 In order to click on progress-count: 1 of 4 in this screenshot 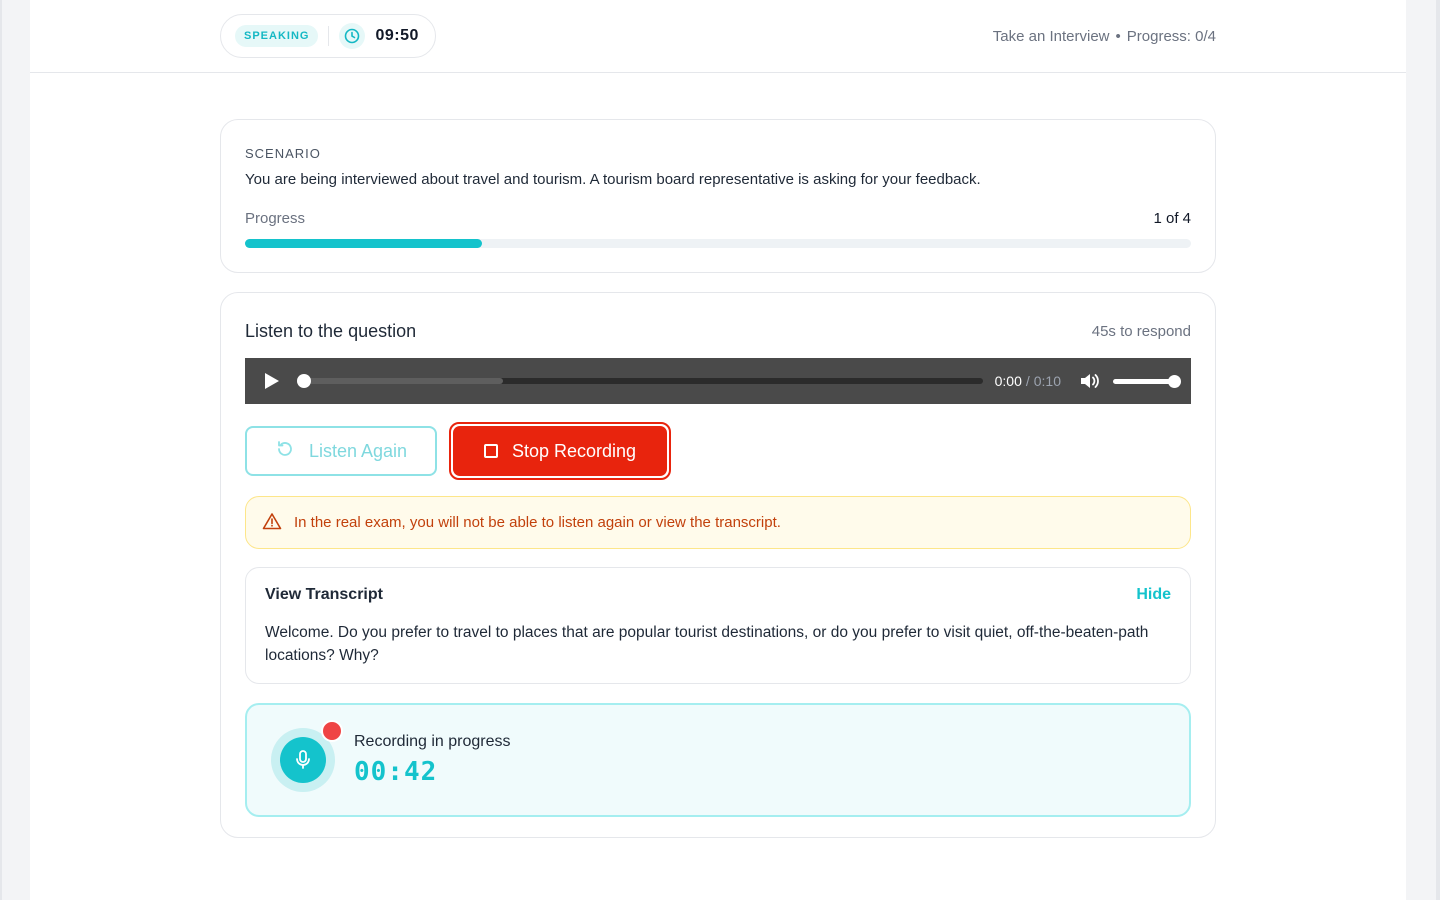, I will do `click(1172, 218)`.